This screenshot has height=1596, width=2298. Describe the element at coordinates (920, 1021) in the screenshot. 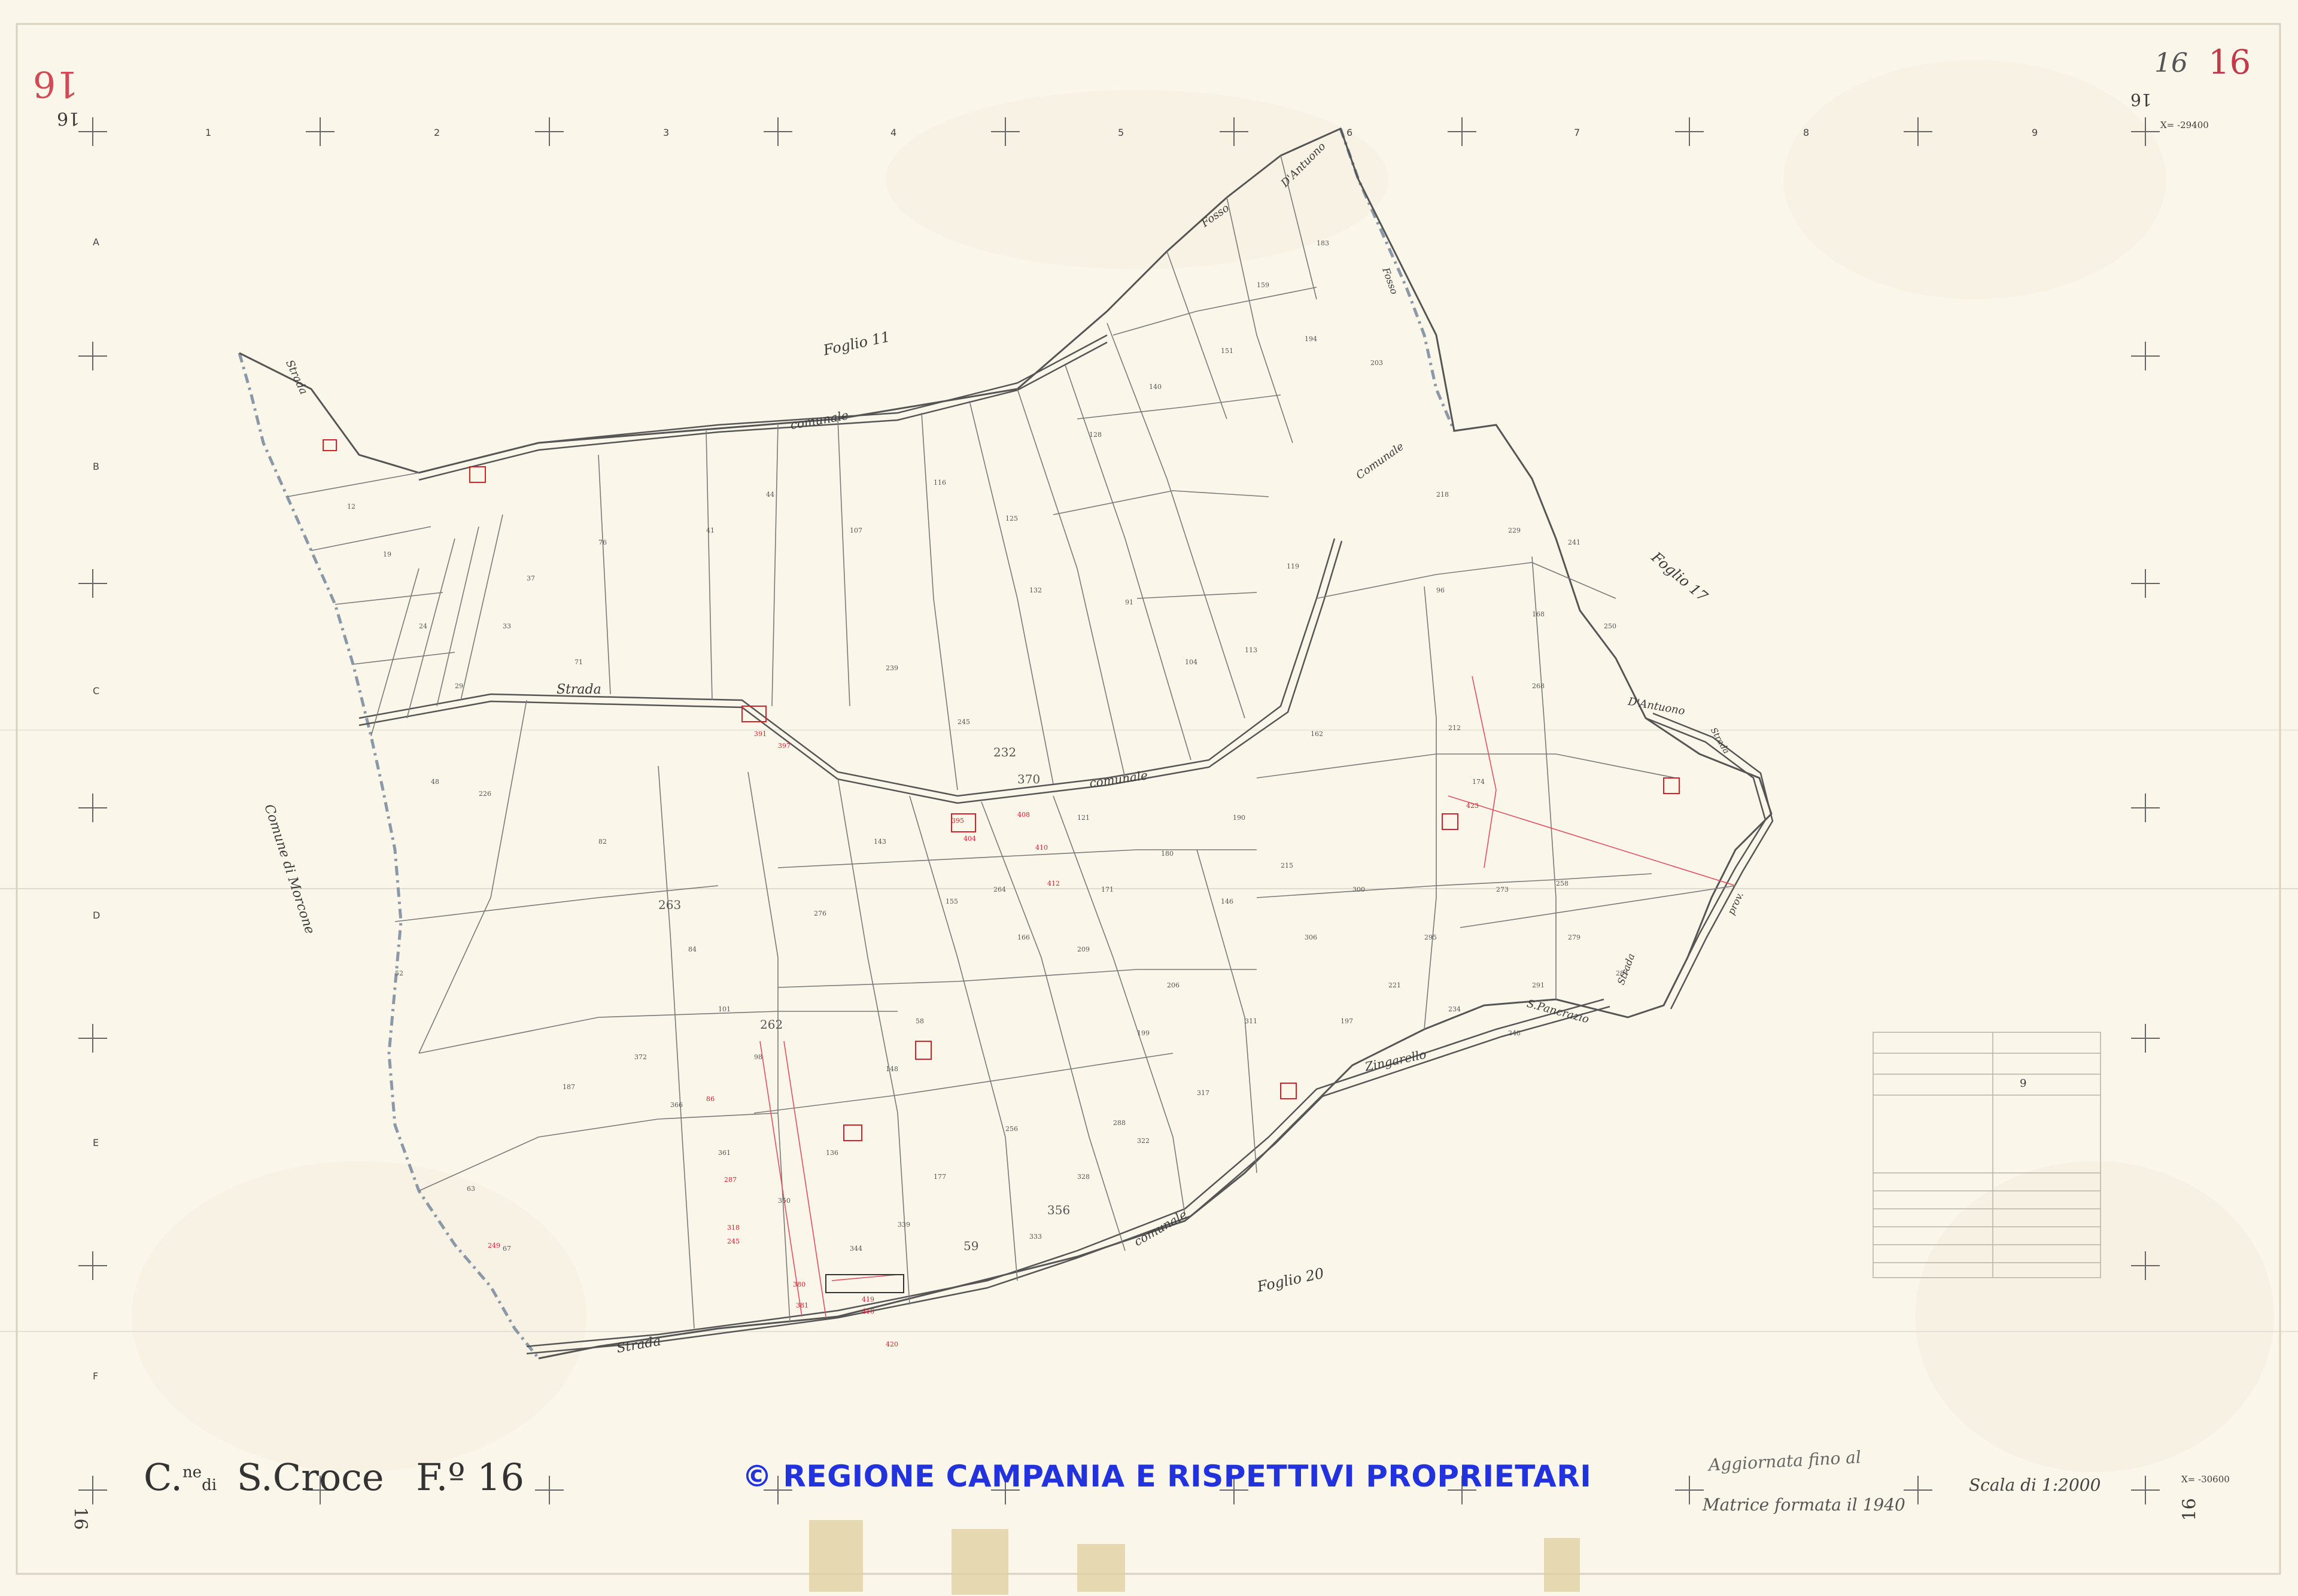

I see `parcel-number: 58` at that location.